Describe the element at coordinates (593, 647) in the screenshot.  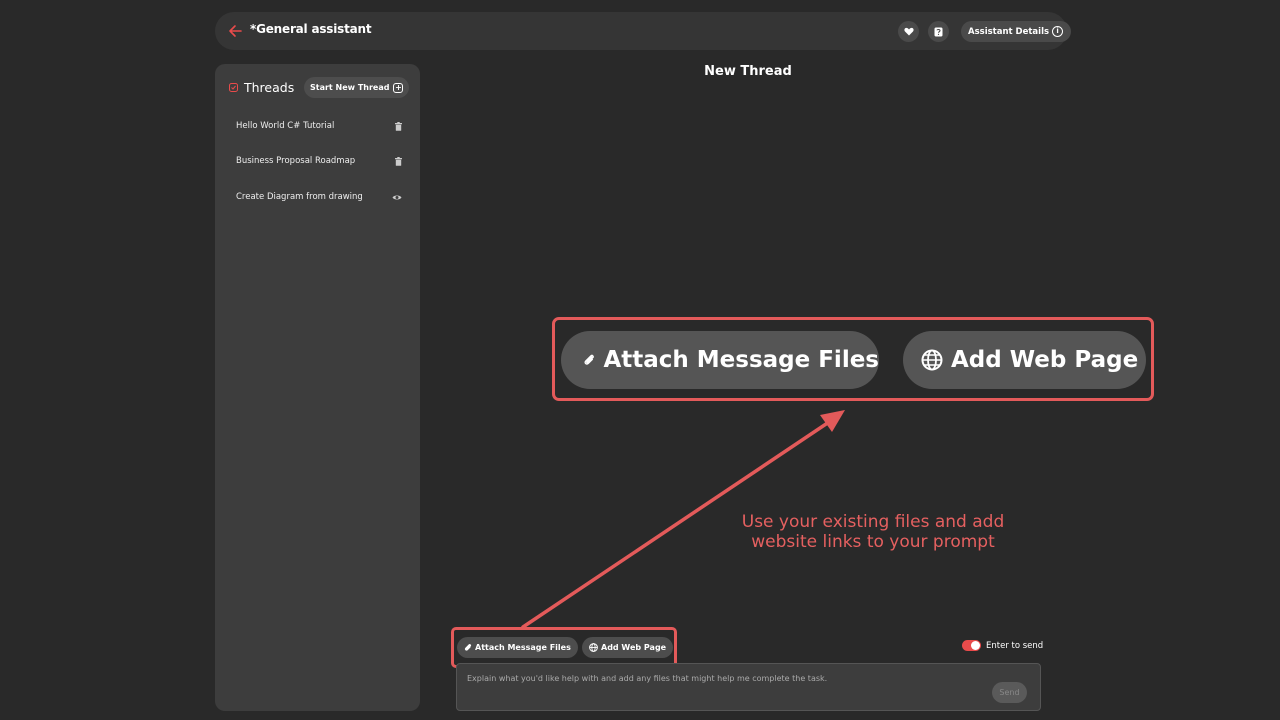
I see `globe-icon` at that location.